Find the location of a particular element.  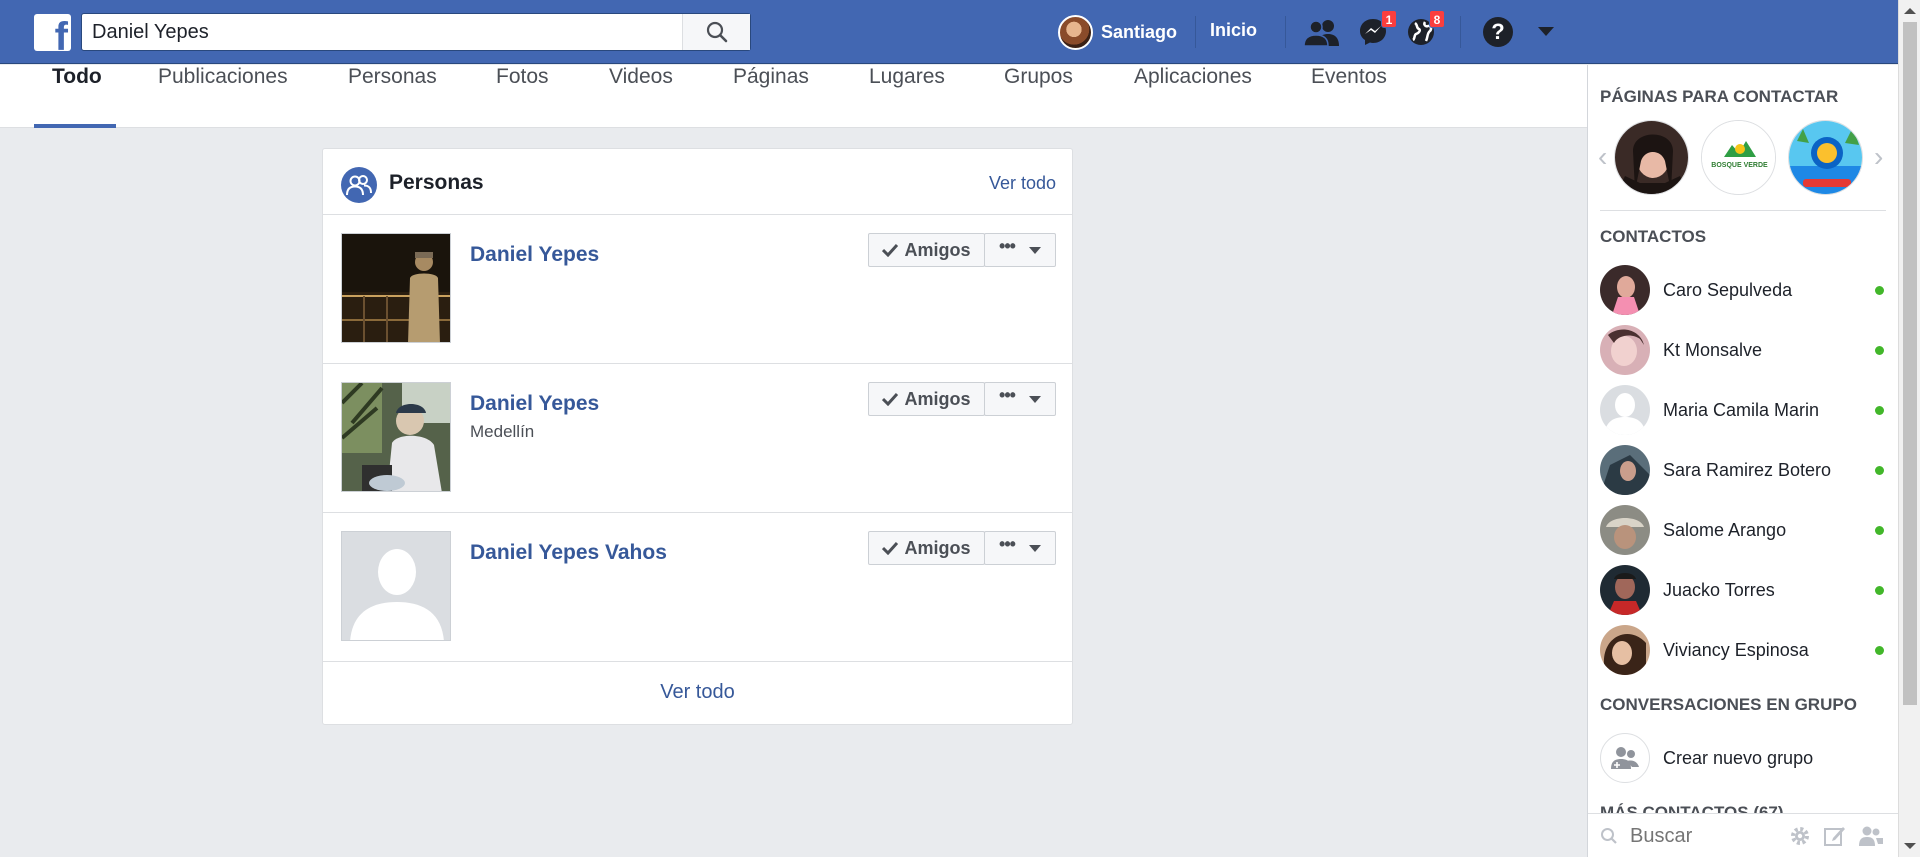

contact-item: Juacko Torres is located at coordinates (1745, 590).